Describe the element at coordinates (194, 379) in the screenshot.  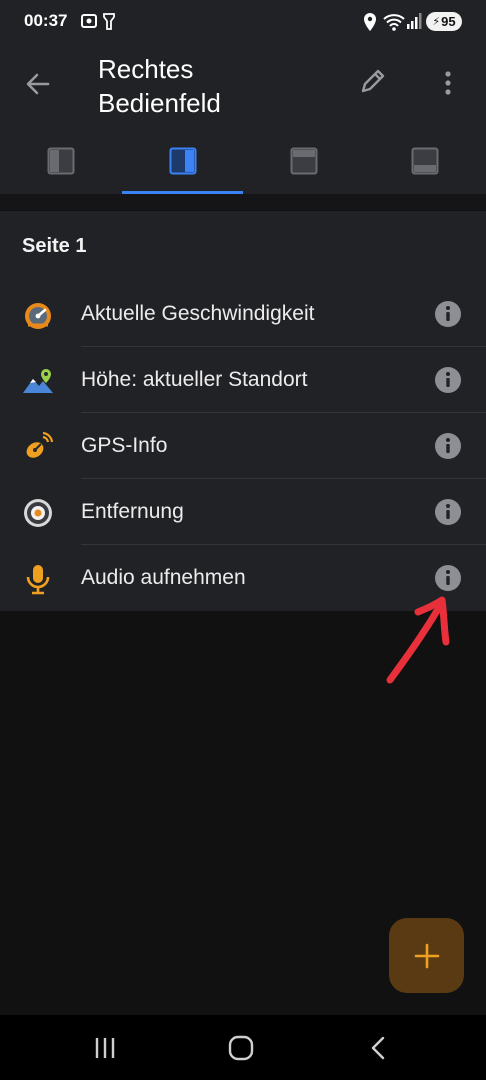
I see `item-label: Höhe: aktueller Standort` at that location.